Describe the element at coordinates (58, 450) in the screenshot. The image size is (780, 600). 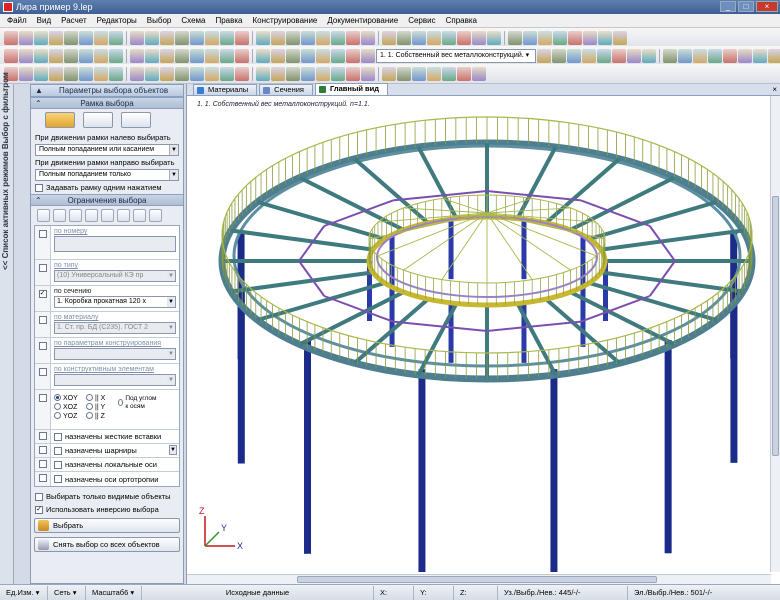
I see `hinges-checkbox` at that location.